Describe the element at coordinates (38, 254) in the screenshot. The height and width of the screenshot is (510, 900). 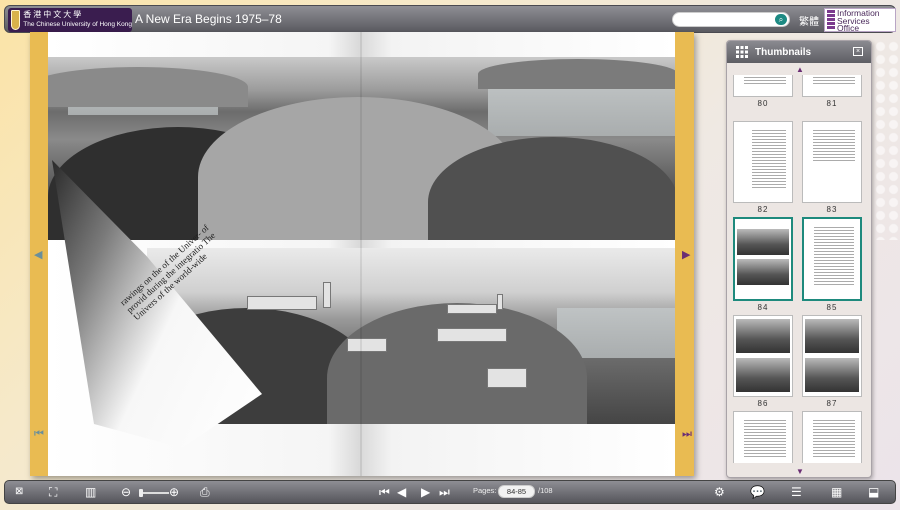
I see `prev-page-arrow-icon: ◀` at that location.